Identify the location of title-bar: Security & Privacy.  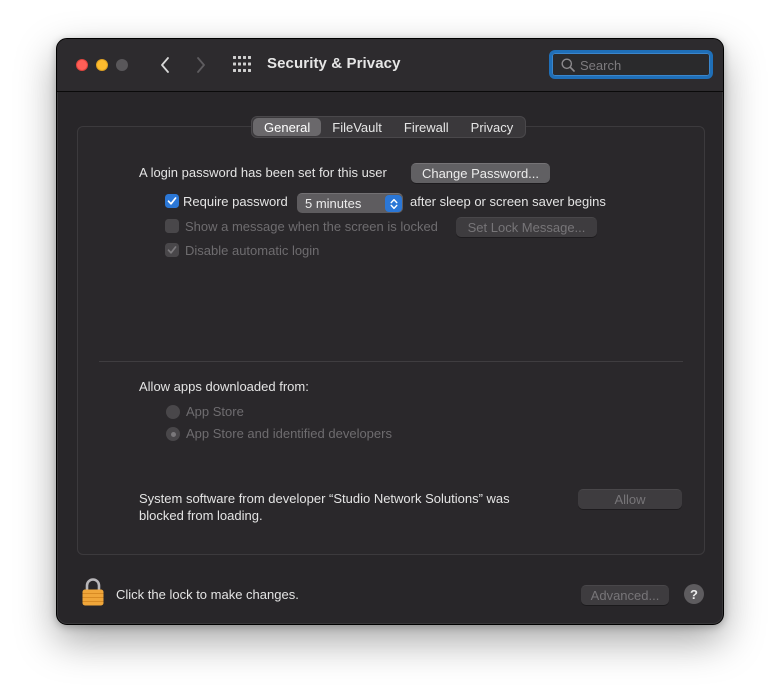
(390, 65).